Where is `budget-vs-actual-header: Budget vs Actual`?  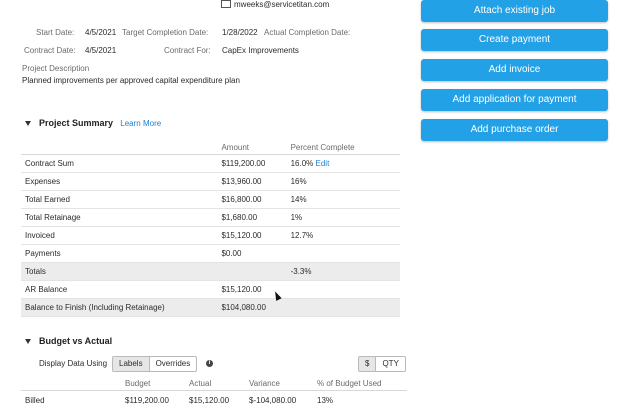 budget-vs-actual-header: Budget vs Actual is located at coordinates (68, 341).